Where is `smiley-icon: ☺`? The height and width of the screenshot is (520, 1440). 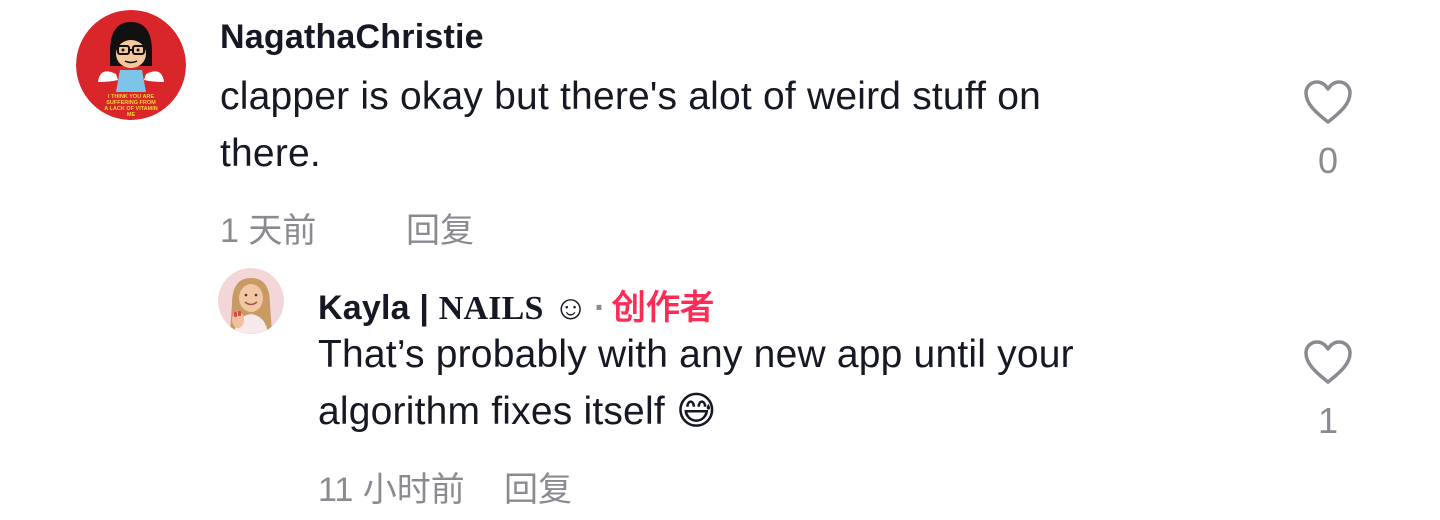
smiley-icon: ☺ is located at coordinates (571, 308).